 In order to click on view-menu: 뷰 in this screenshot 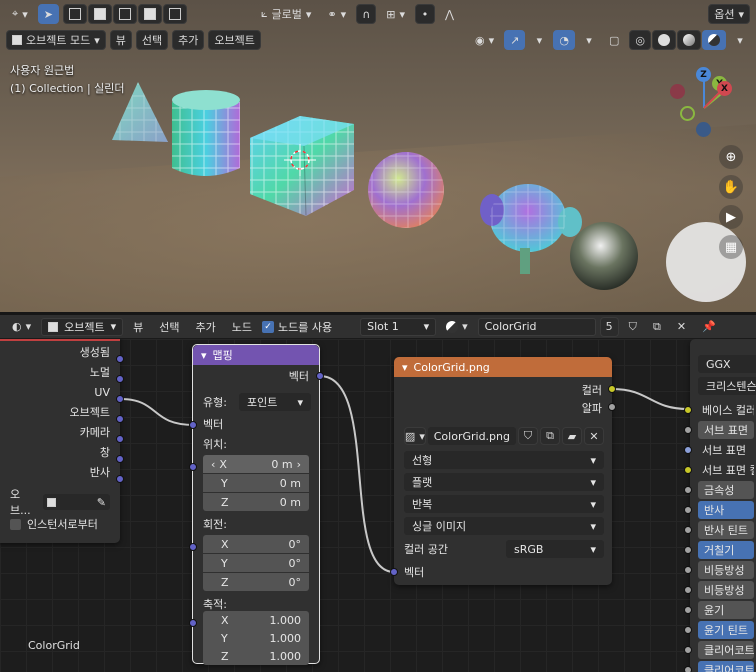, I will do `click(120, 40)`.